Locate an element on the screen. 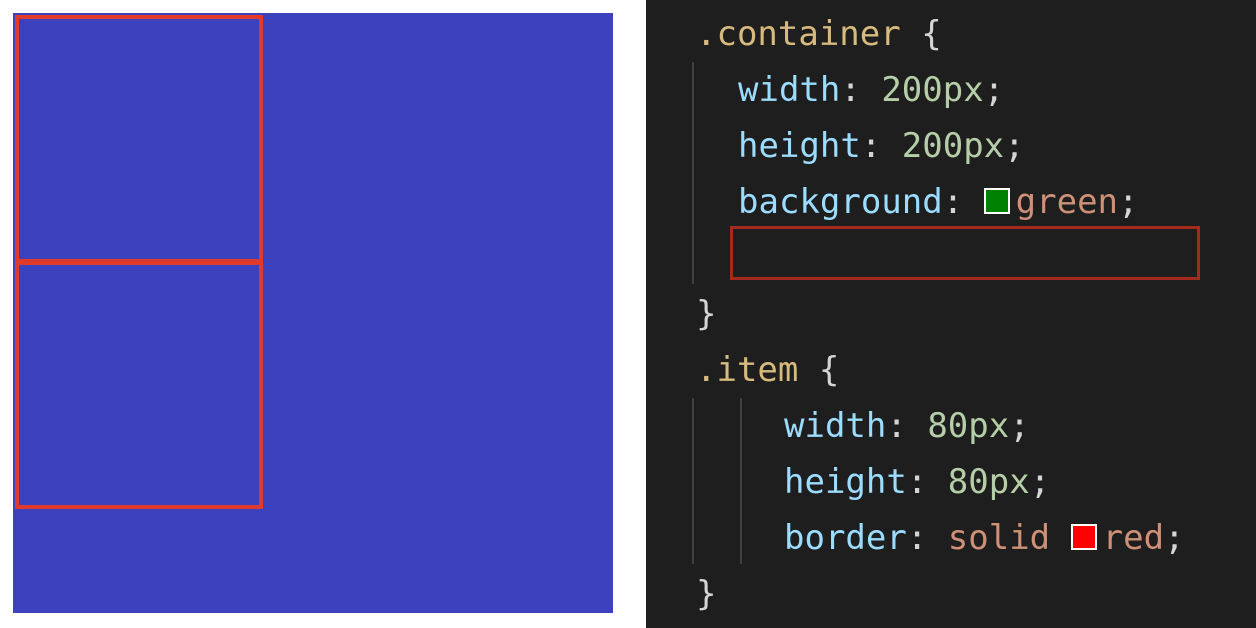 The image size is (1256, 628). code-line: border: solid red; is located at coordinates (984, 538).